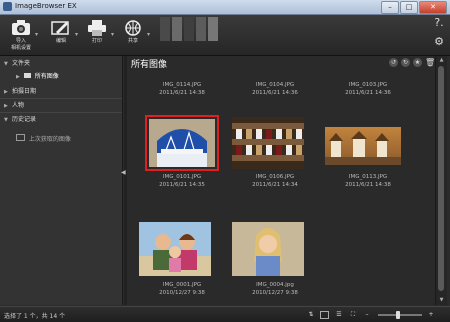 Image resolution: width=450 pixels, height=322 pixels. Describe the element at coordinates (225, 7) in the screenshot. I see `title-bar: ImageBrowser EX – □ ✕` at that location.